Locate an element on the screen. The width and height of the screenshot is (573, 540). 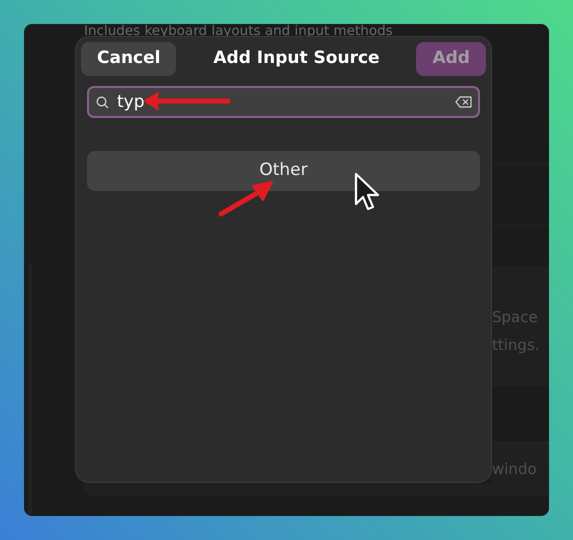
mouse-pointer-icon is located at coordinates (367, 192).